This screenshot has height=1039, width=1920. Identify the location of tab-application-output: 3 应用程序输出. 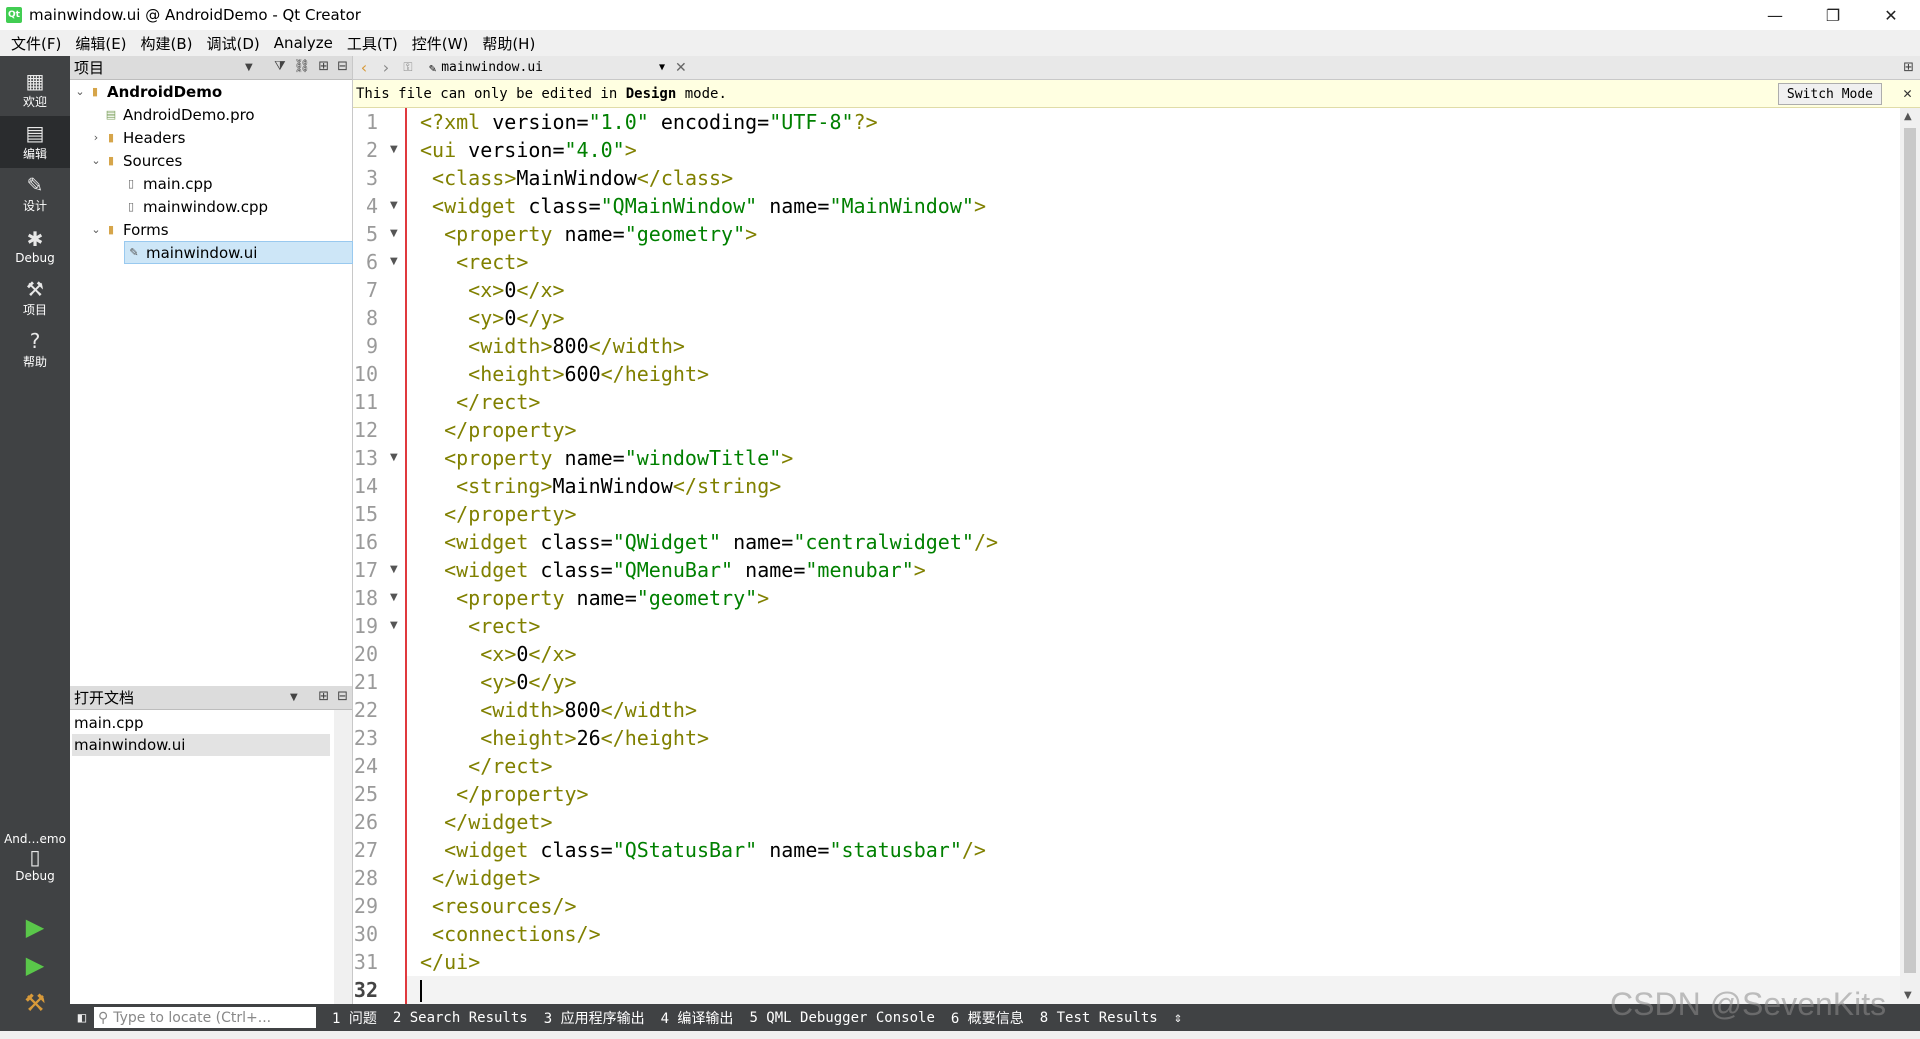
(594, 1018).